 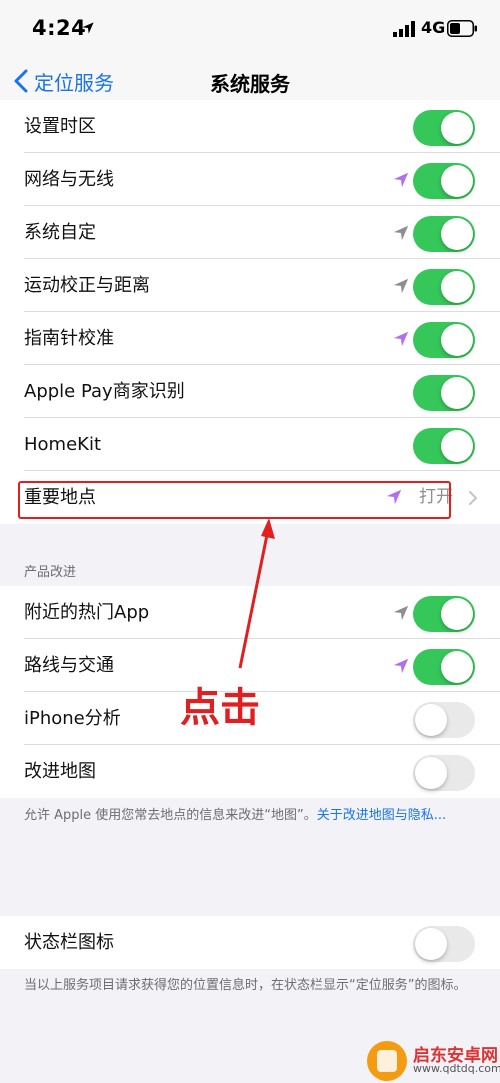 I want to click on row-label: 运动校正与距离, so click(x=87, y=285).